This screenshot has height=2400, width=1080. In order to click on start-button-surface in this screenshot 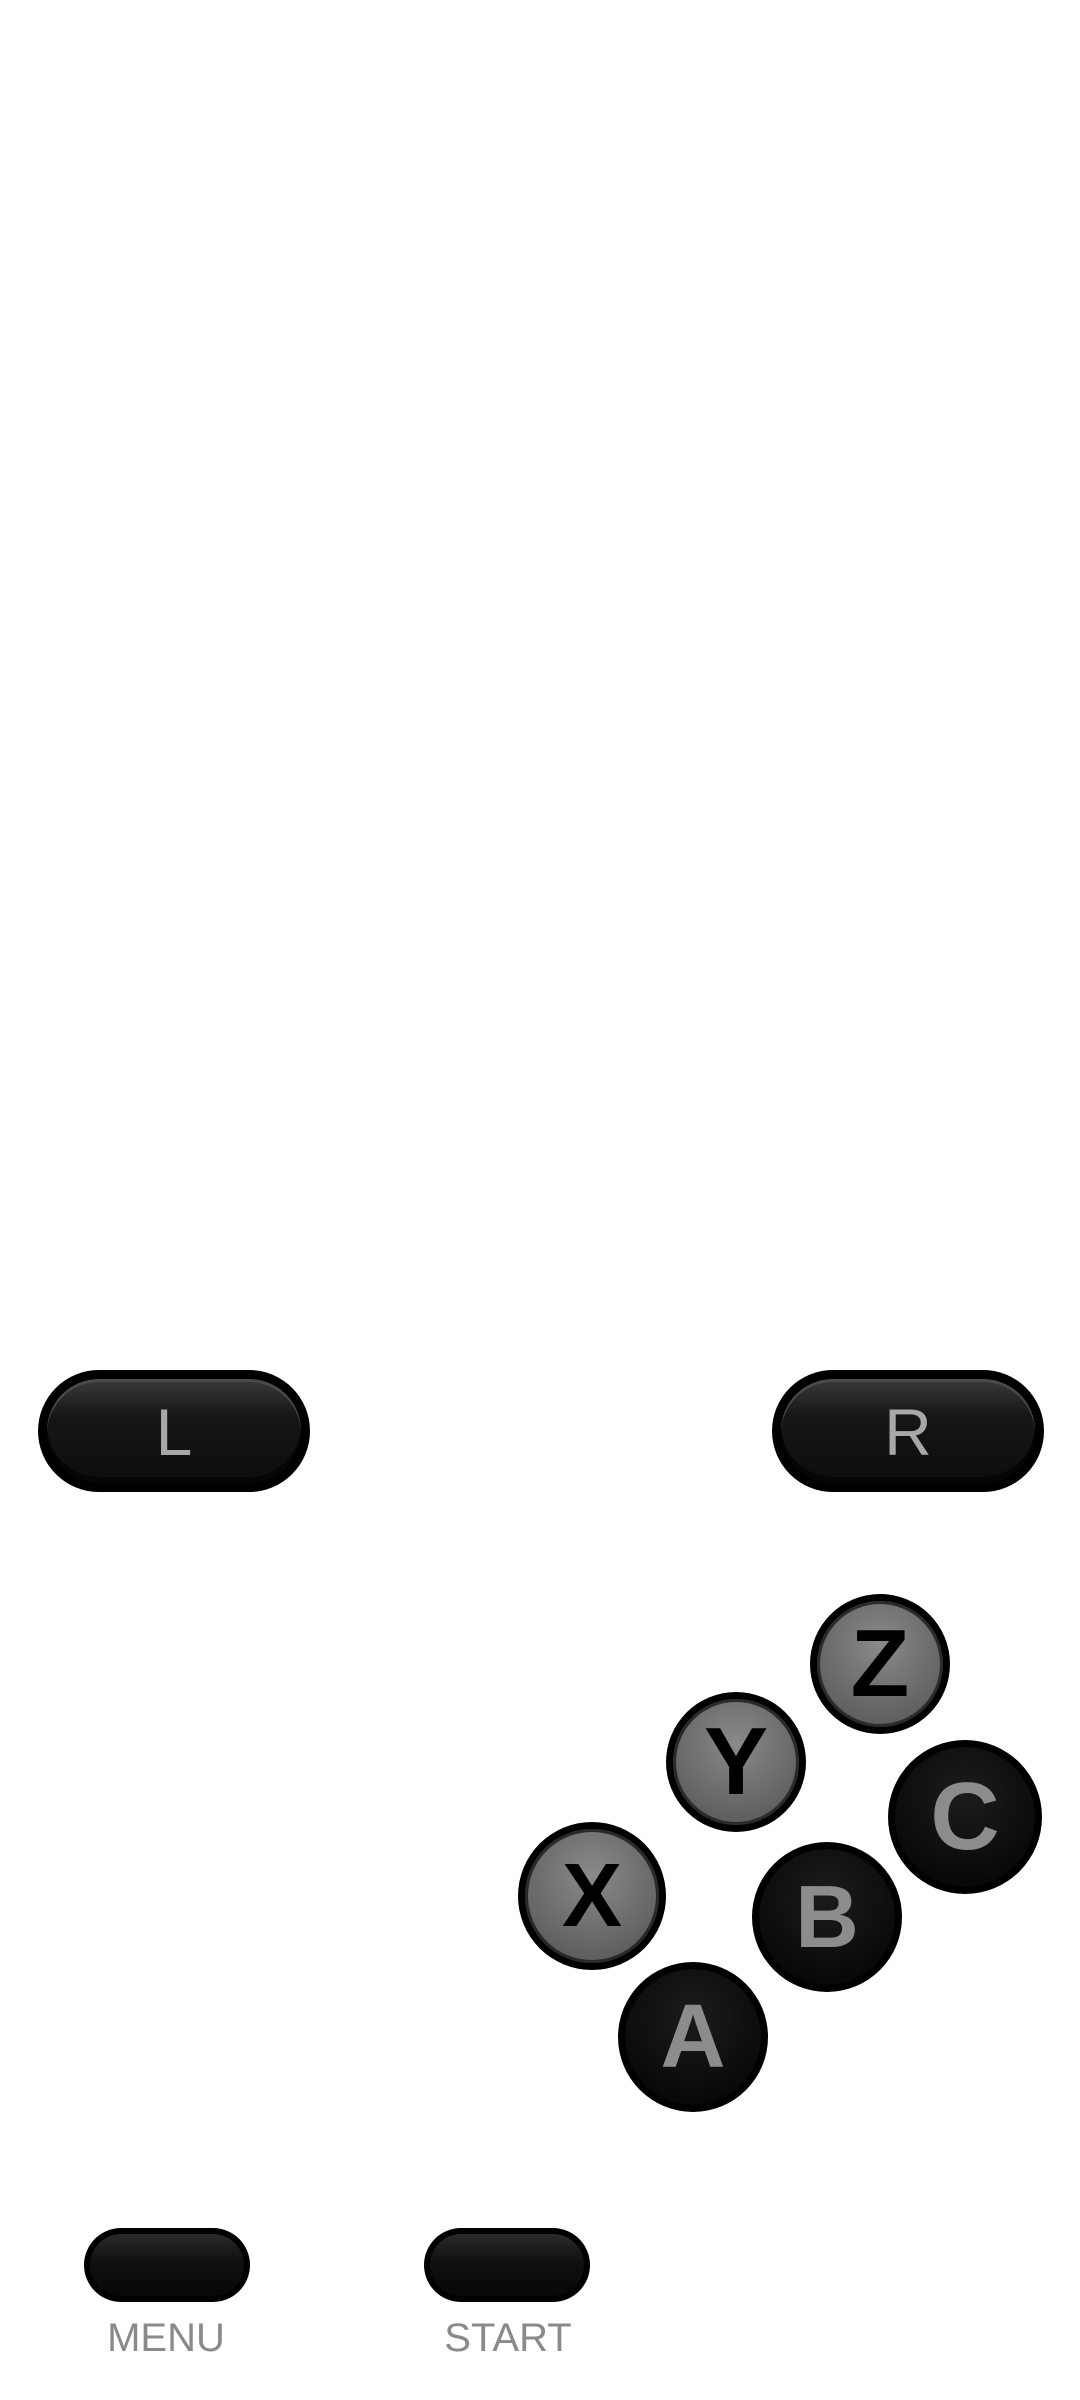, I will do `click(507, 2265)`.